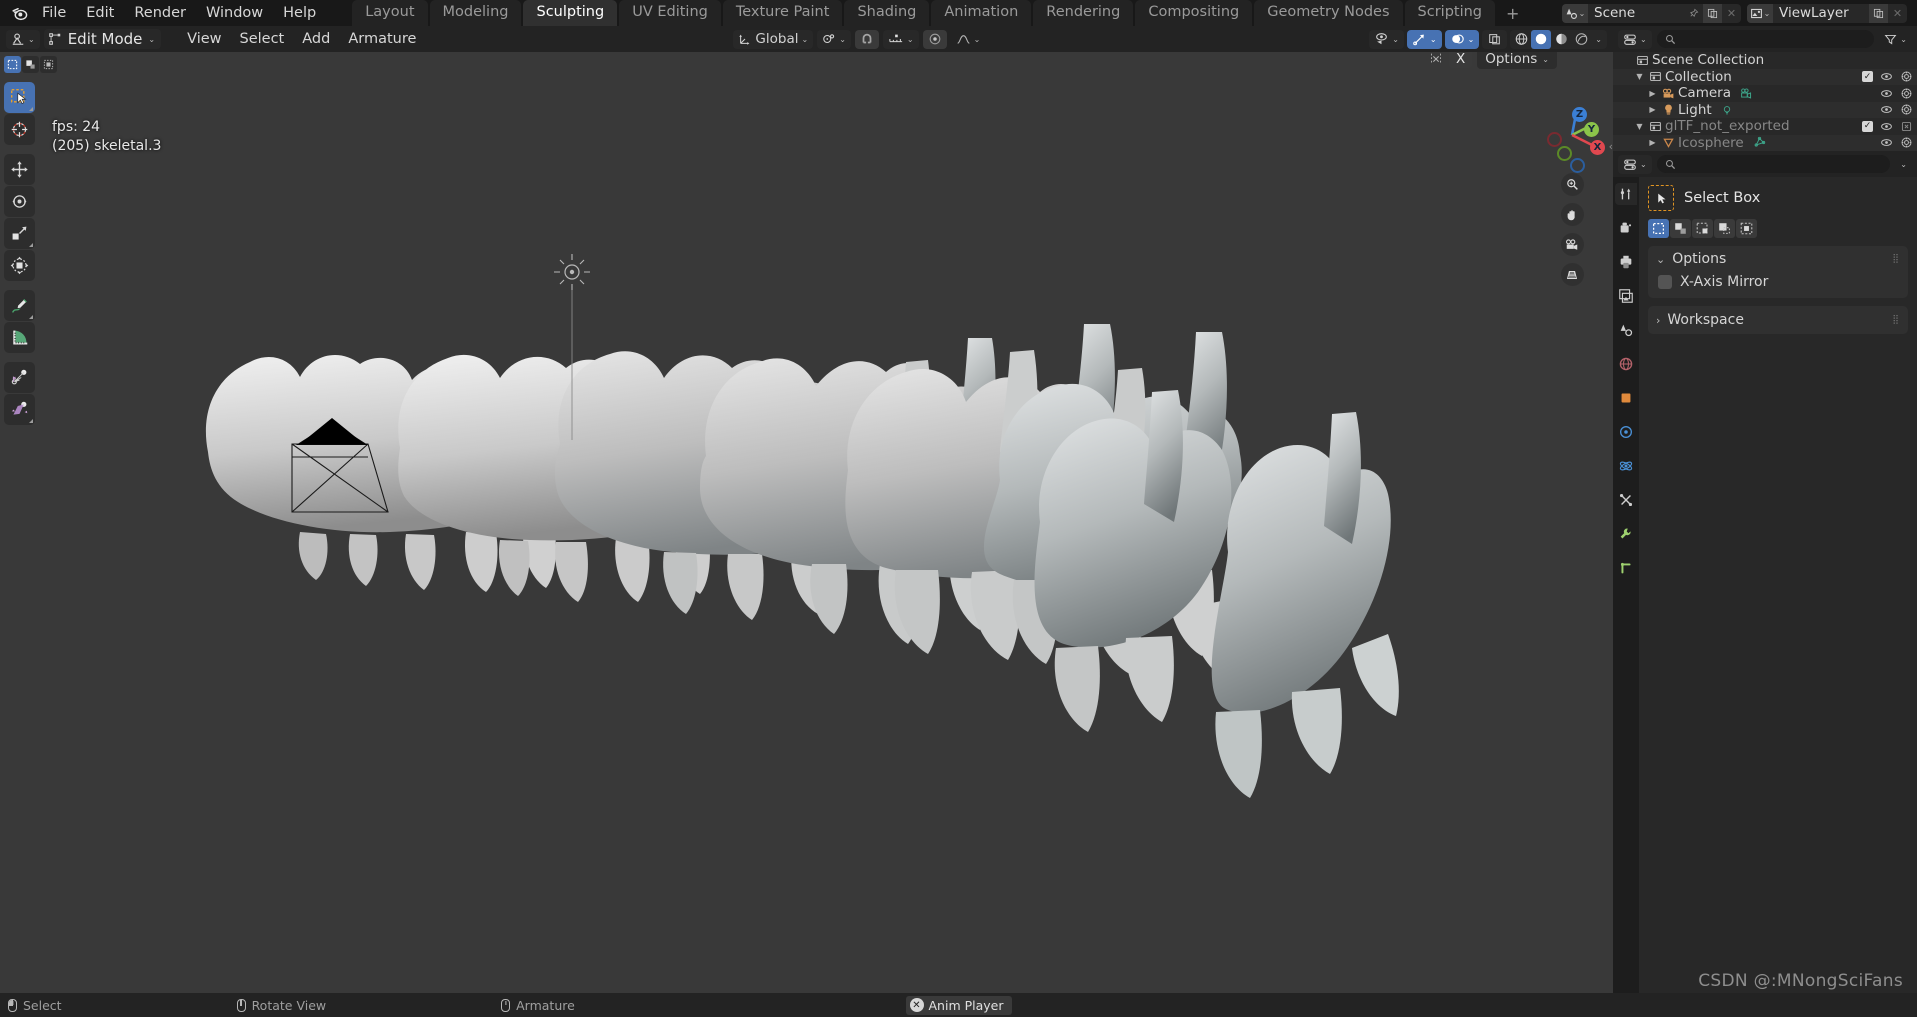 The image size is (1917, 1017). Describe the element at coordinates (102, 39) in the screenshot. I see `interaction-mode-selector: Edit Mode ⌄` at that location.